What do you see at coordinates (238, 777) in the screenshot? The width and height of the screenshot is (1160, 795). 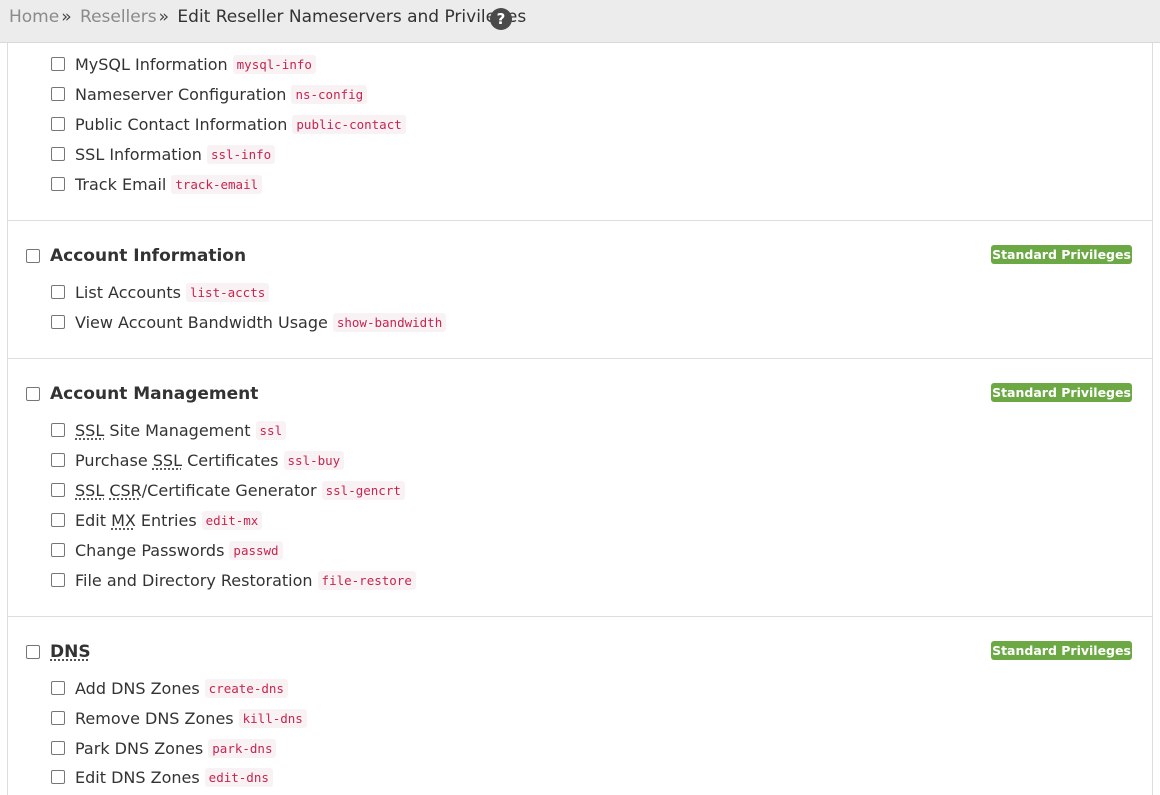 I see `privilege-code: edit-dns` at bounding box center [238, 777].